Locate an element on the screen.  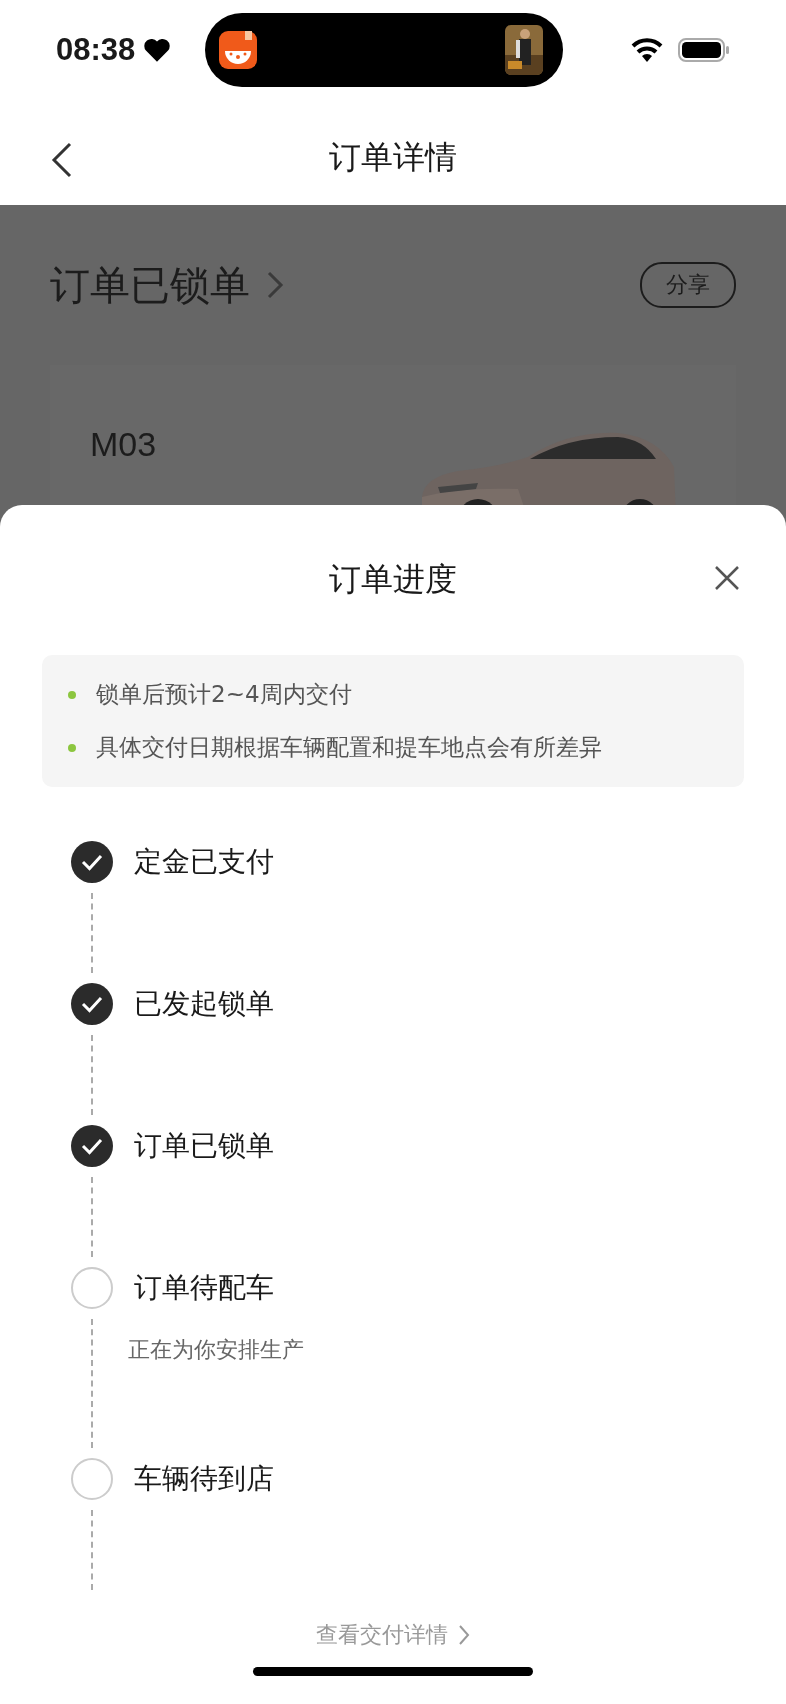
step-label: 订单已锁单 is located at coordinates (204, 1146).